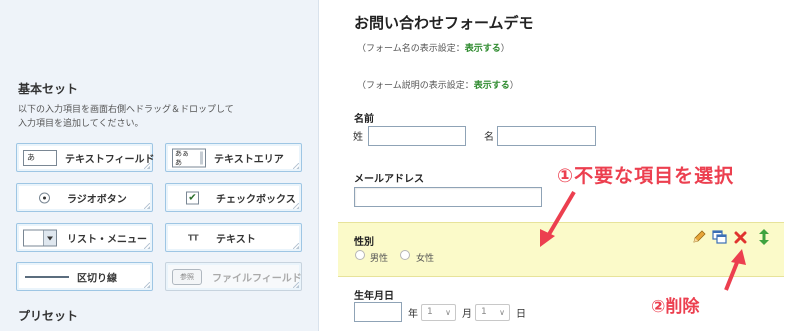 The height and width of the screenshot is (331, 800). What do you see at coordinates (675, 307) in the screenshot?
I see `annotation-delete: ②削除` at bounding box center [675, 307].